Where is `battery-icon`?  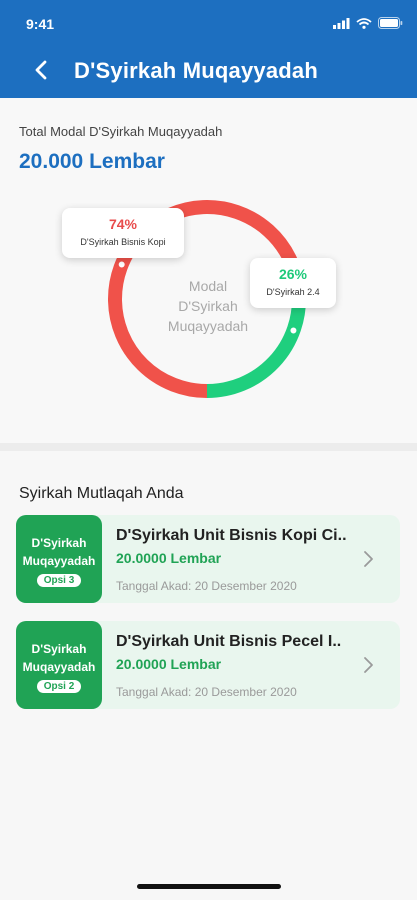
battery-icon is located at coordinates (390, 23).